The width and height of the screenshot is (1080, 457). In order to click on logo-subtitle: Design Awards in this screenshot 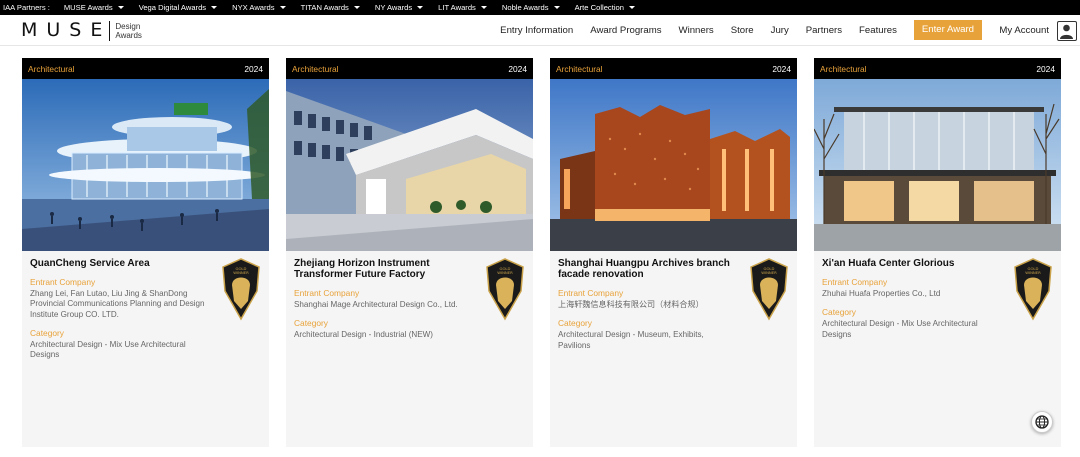, I will do `click(128, 30)`.